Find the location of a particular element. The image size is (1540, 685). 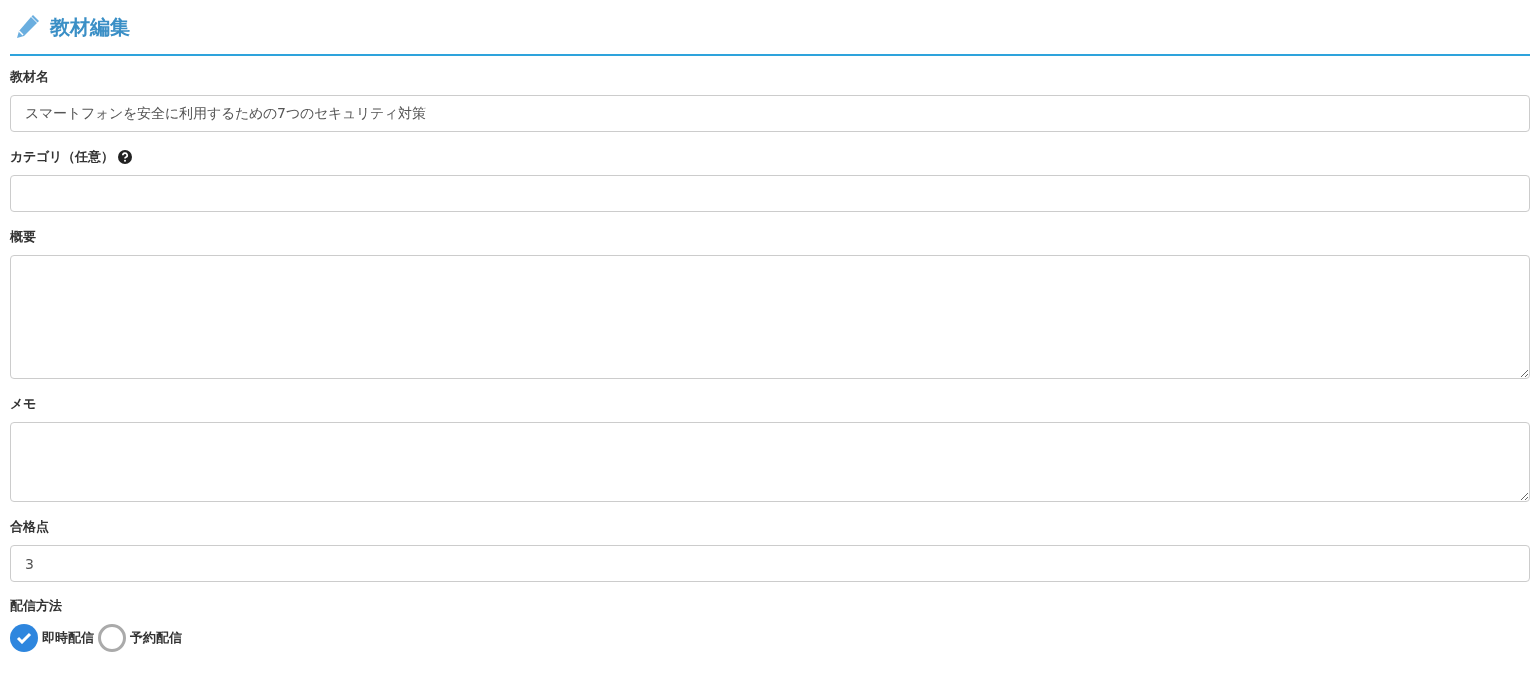

field-label: 教材名 is located at coordinates (29, 77).